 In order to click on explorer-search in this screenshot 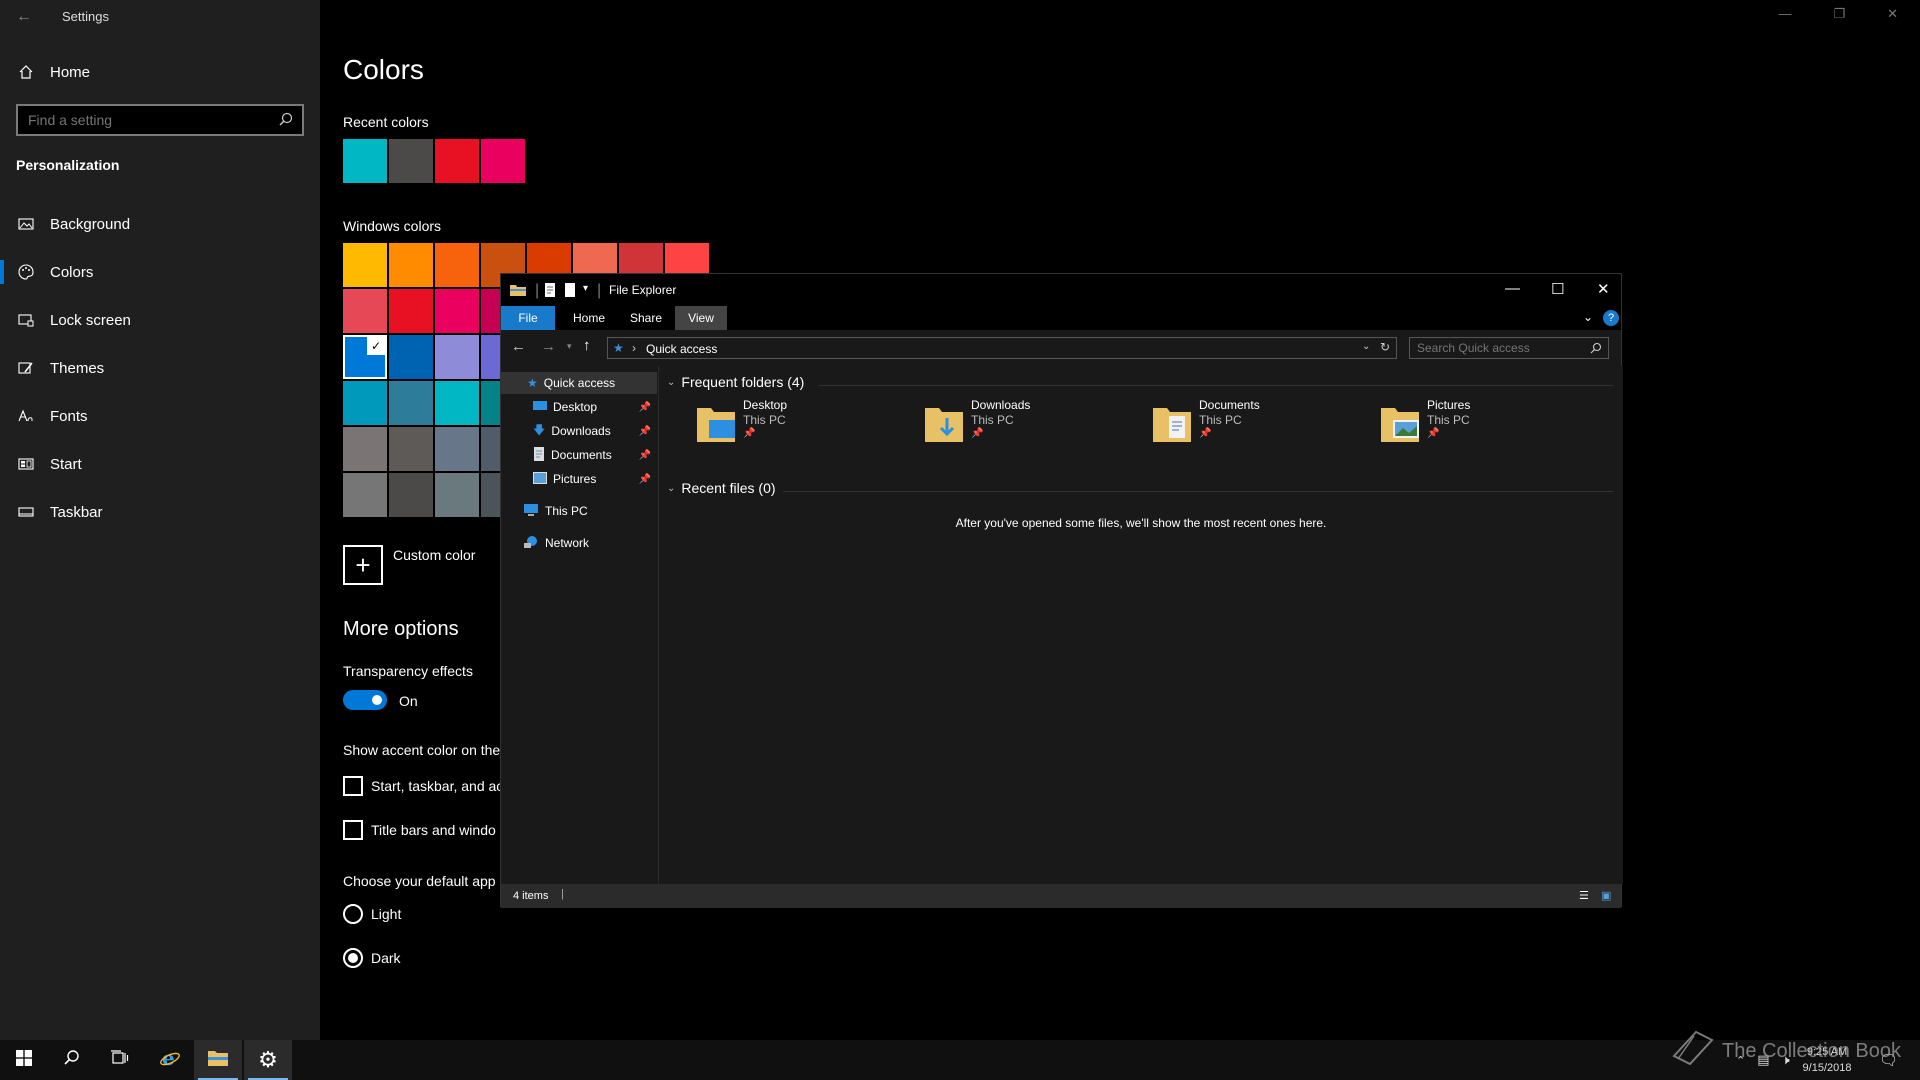, I will do `click(1509, 348)`.